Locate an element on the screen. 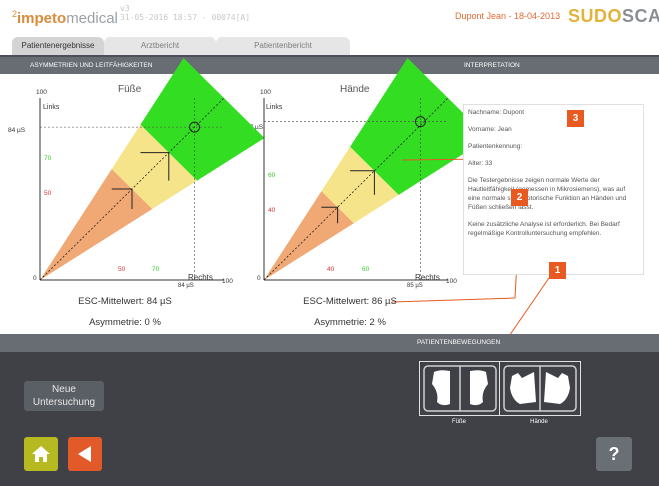 Image resolution: width=659 pixels, height=486 pixels. help-button: ? is located at coordinates (614, 454).